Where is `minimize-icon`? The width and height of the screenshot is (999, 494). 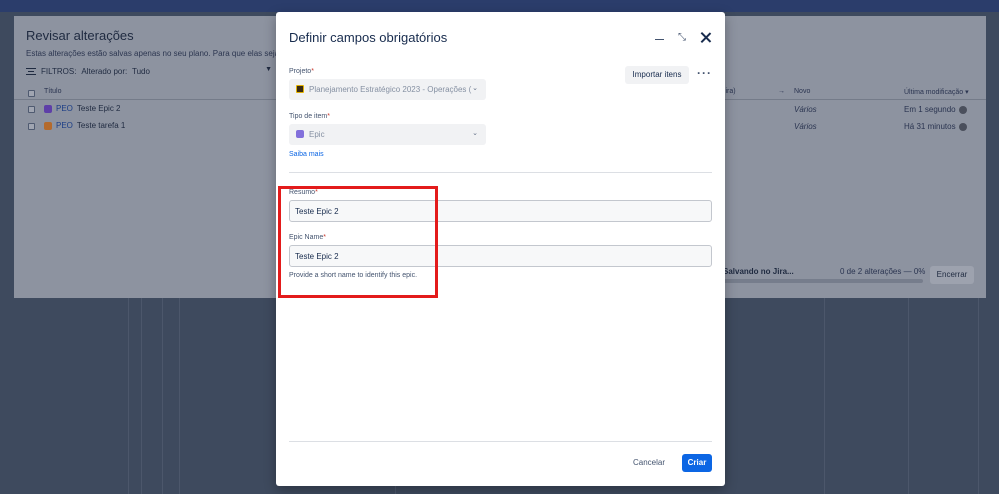
minimize-icon is located at coordinates (659, 39).